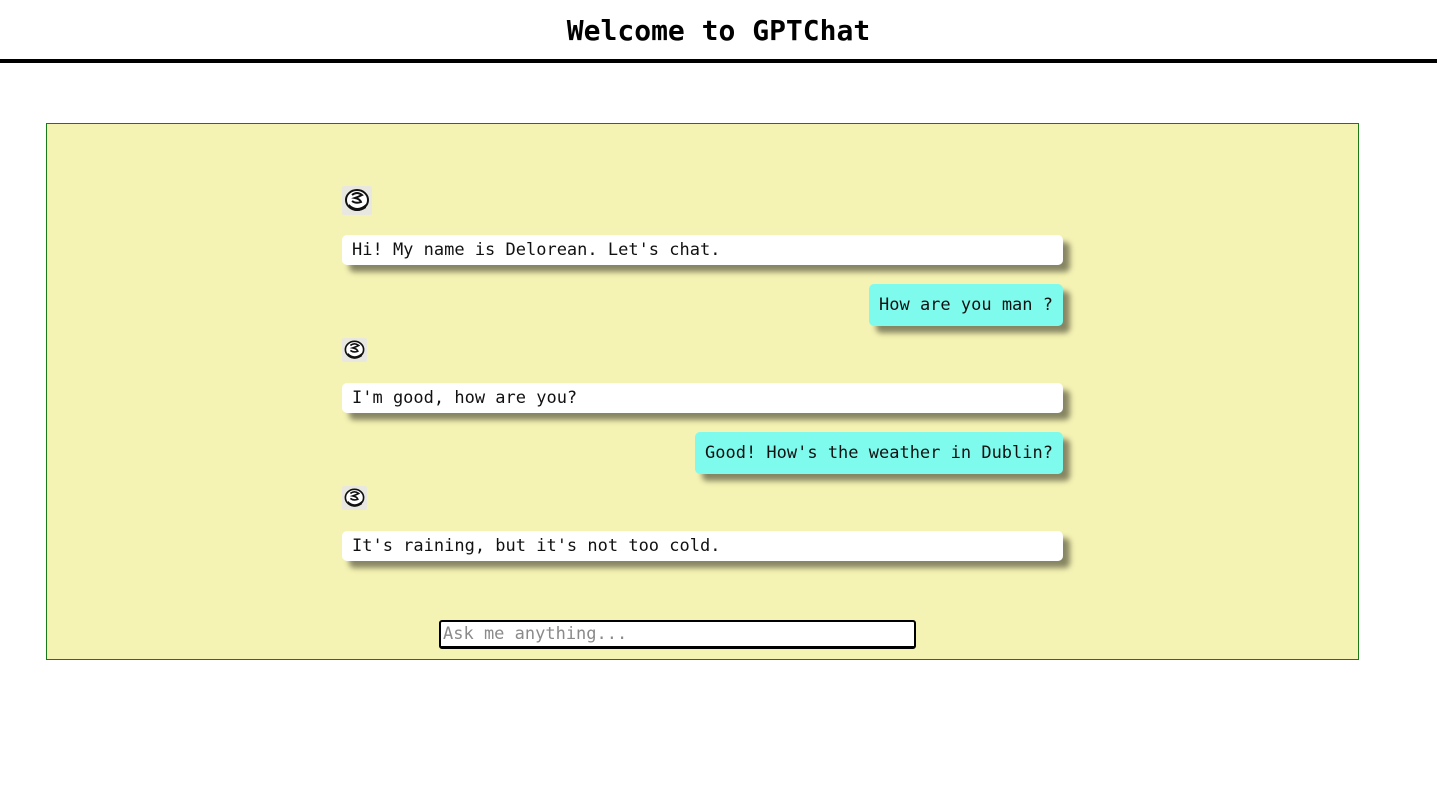  Describe the element at coordinates (966, 305) in the screenshot. I see `user-message: How are you man ?` at that location.